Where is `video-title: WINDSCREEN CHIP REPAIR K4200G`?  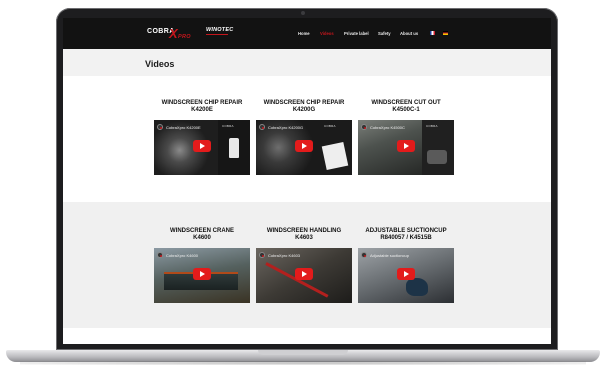 video-title: WINDSCREEN CHIP REPAIR K4200G is located at coordinates (304, 106).